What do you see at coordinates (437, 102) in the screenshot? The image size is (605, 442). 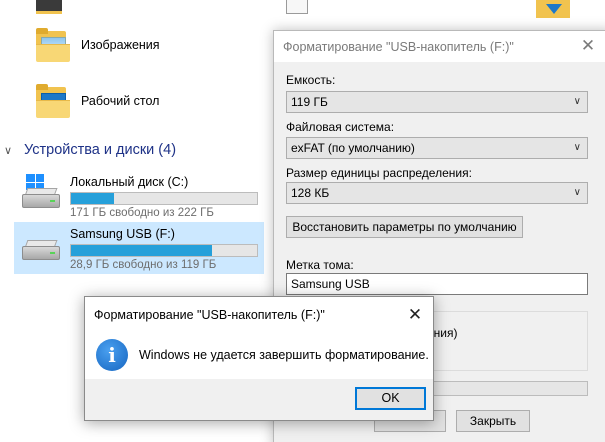 I see `capacity-select: 119 ГБ ∨` at bounding box center [437, 102].